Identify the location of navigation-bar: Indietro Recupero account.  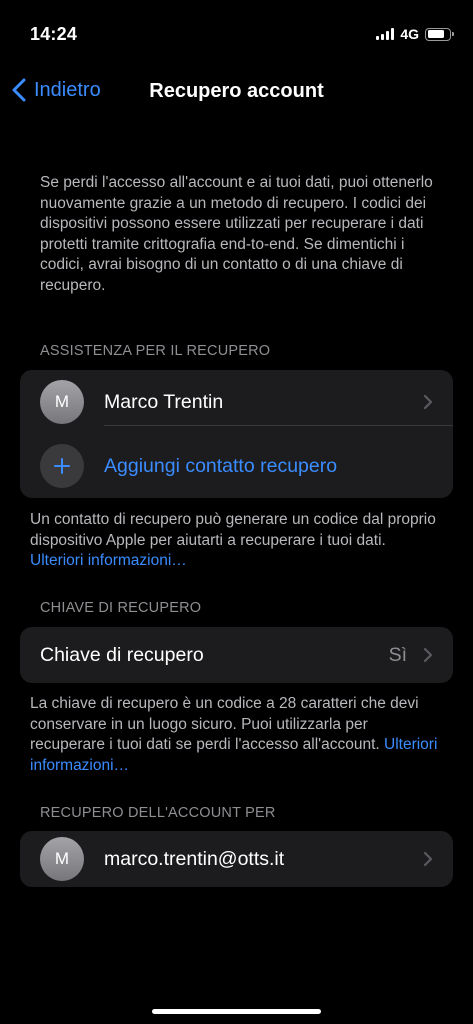
(236, 92).